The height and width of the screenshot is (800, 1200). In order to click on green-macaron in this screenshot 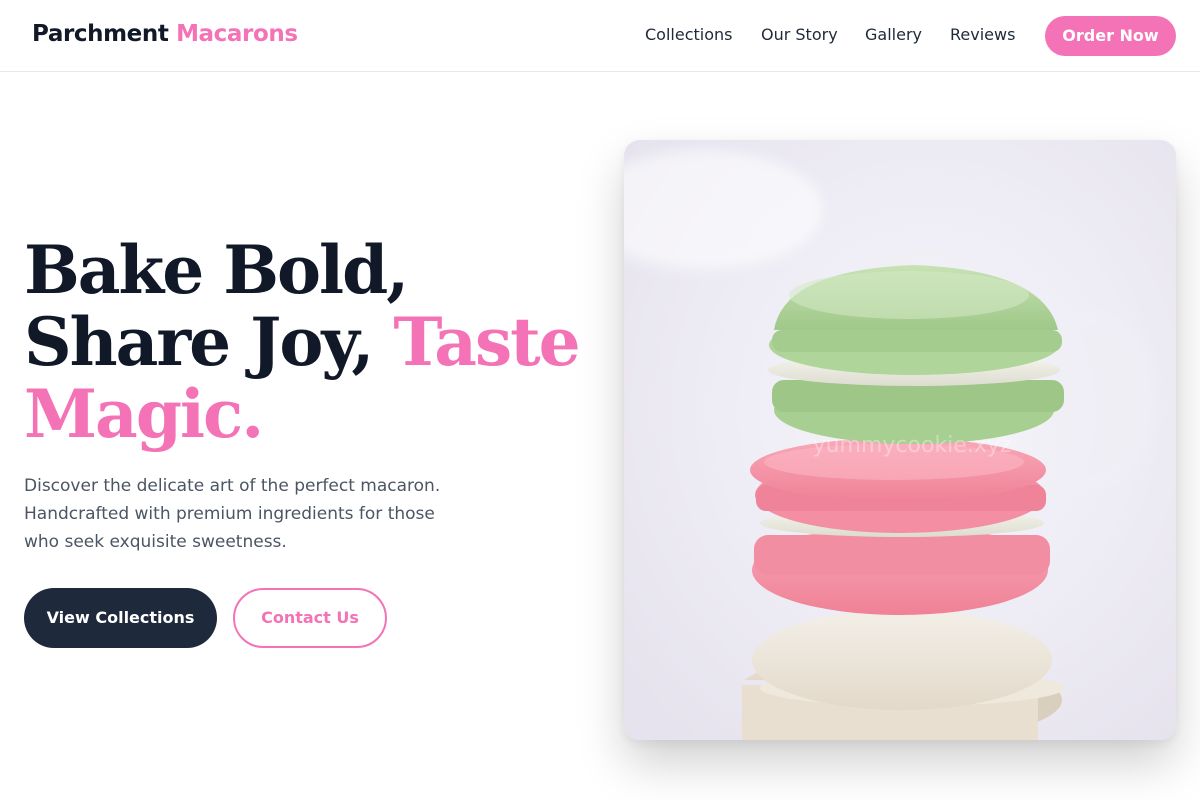, I will do `click(916, 354)`.